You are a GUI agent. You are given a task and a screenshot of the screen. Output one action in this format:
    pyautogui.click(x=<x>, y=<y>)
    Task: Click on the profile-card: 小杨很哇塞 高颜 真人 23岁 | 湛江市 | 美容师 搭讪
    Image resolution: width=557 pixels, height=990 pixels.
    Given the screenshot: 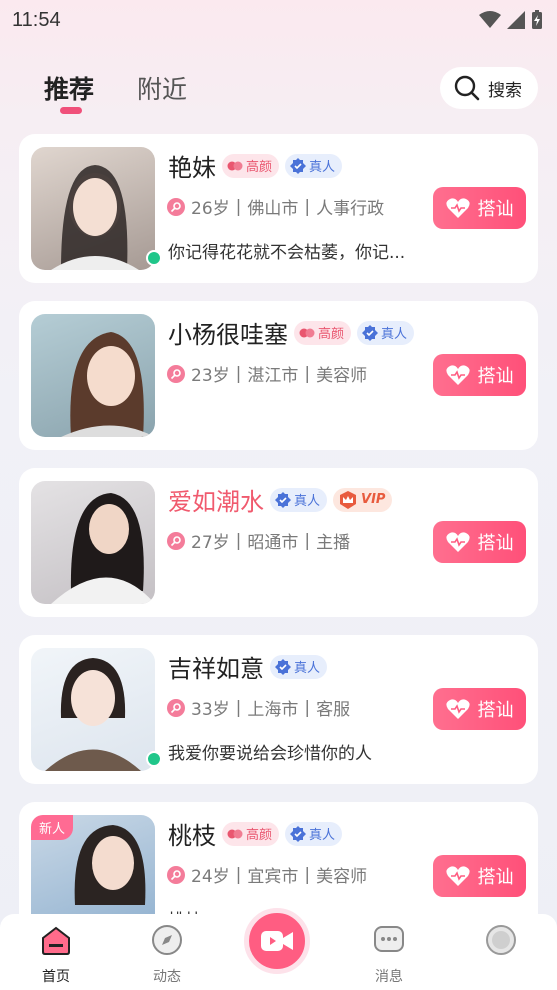 What is the action you would take?
    pyautogui.click(x=278, y=375)
    